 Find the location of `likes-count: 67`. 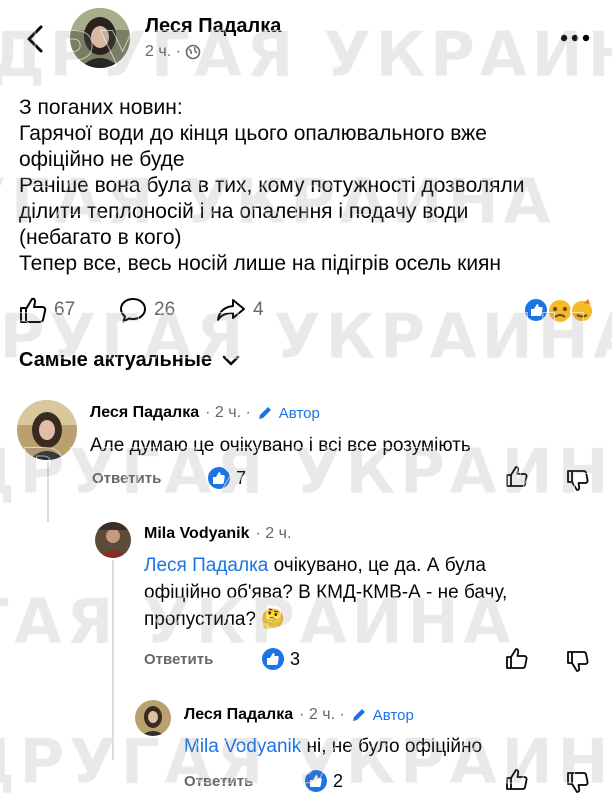

likes-count: 67 is located at coordinates (65, 309).